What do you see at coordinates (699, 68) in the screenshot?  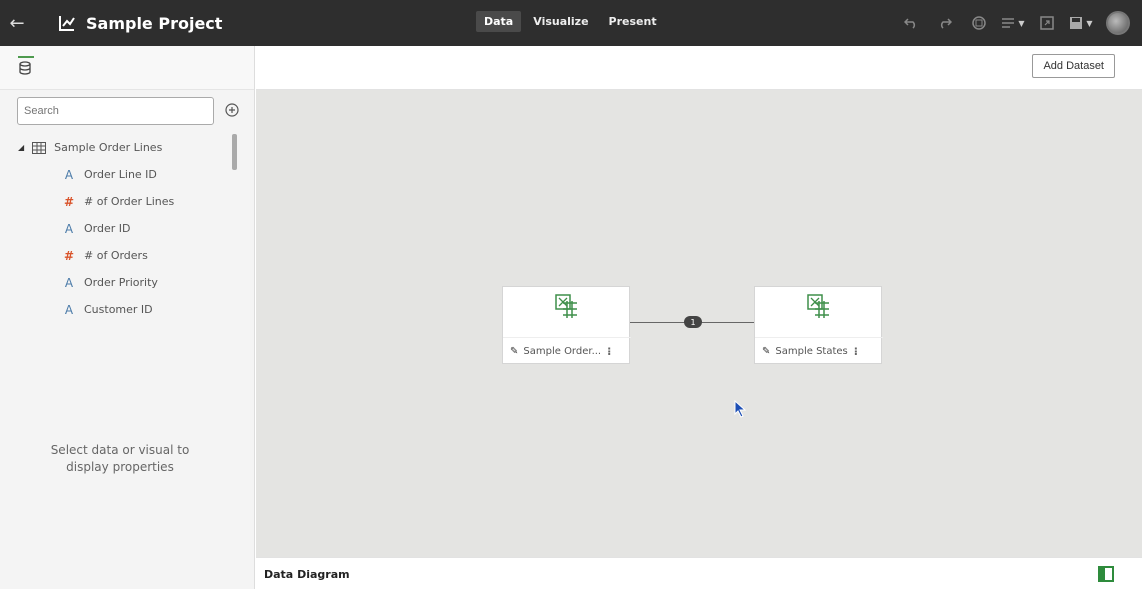 I see `canvas-toolstrip: Add Dataset` at bounding box center [699, 68].